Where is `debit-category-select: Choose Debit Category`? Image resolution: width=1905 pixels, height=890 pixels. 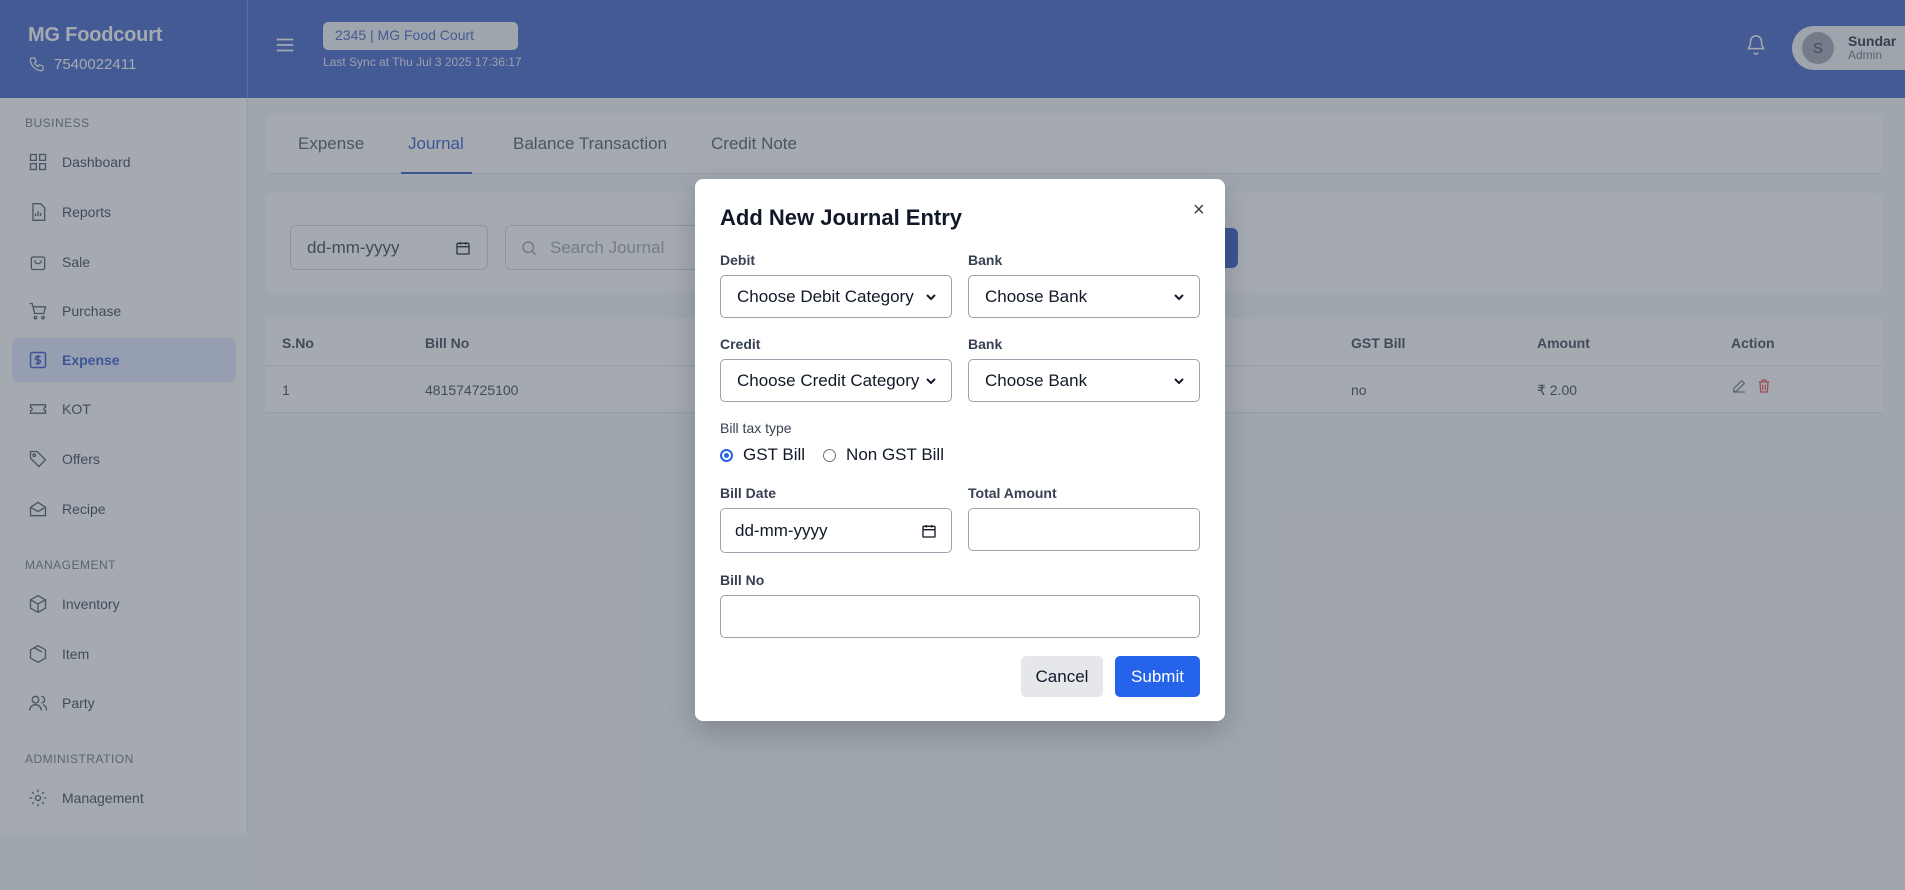 debit-category-select: Choose Debit Category is located at coordinates (836, 296).